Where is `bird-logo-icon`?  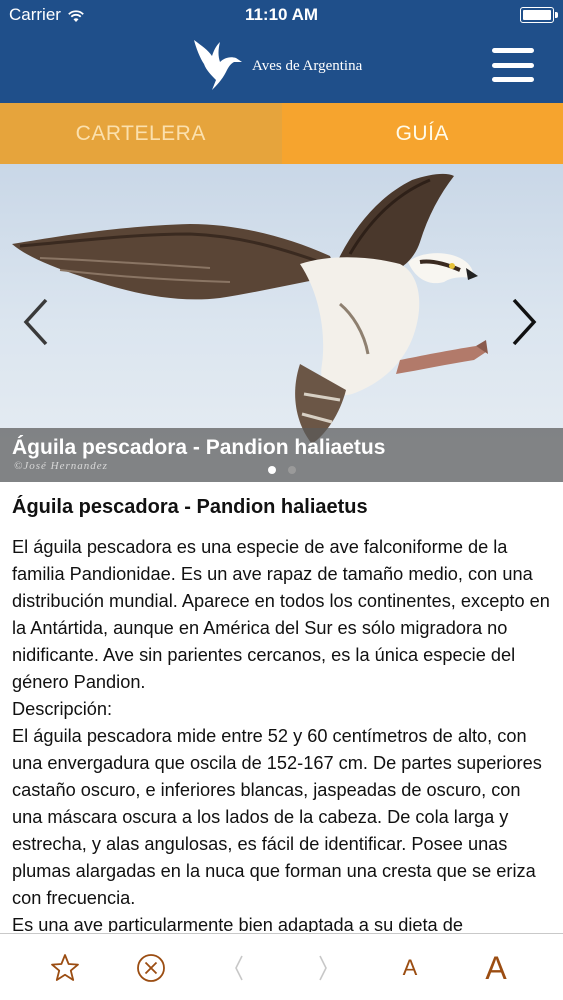 bird-logo-icon is located at coordinates (219, 64).